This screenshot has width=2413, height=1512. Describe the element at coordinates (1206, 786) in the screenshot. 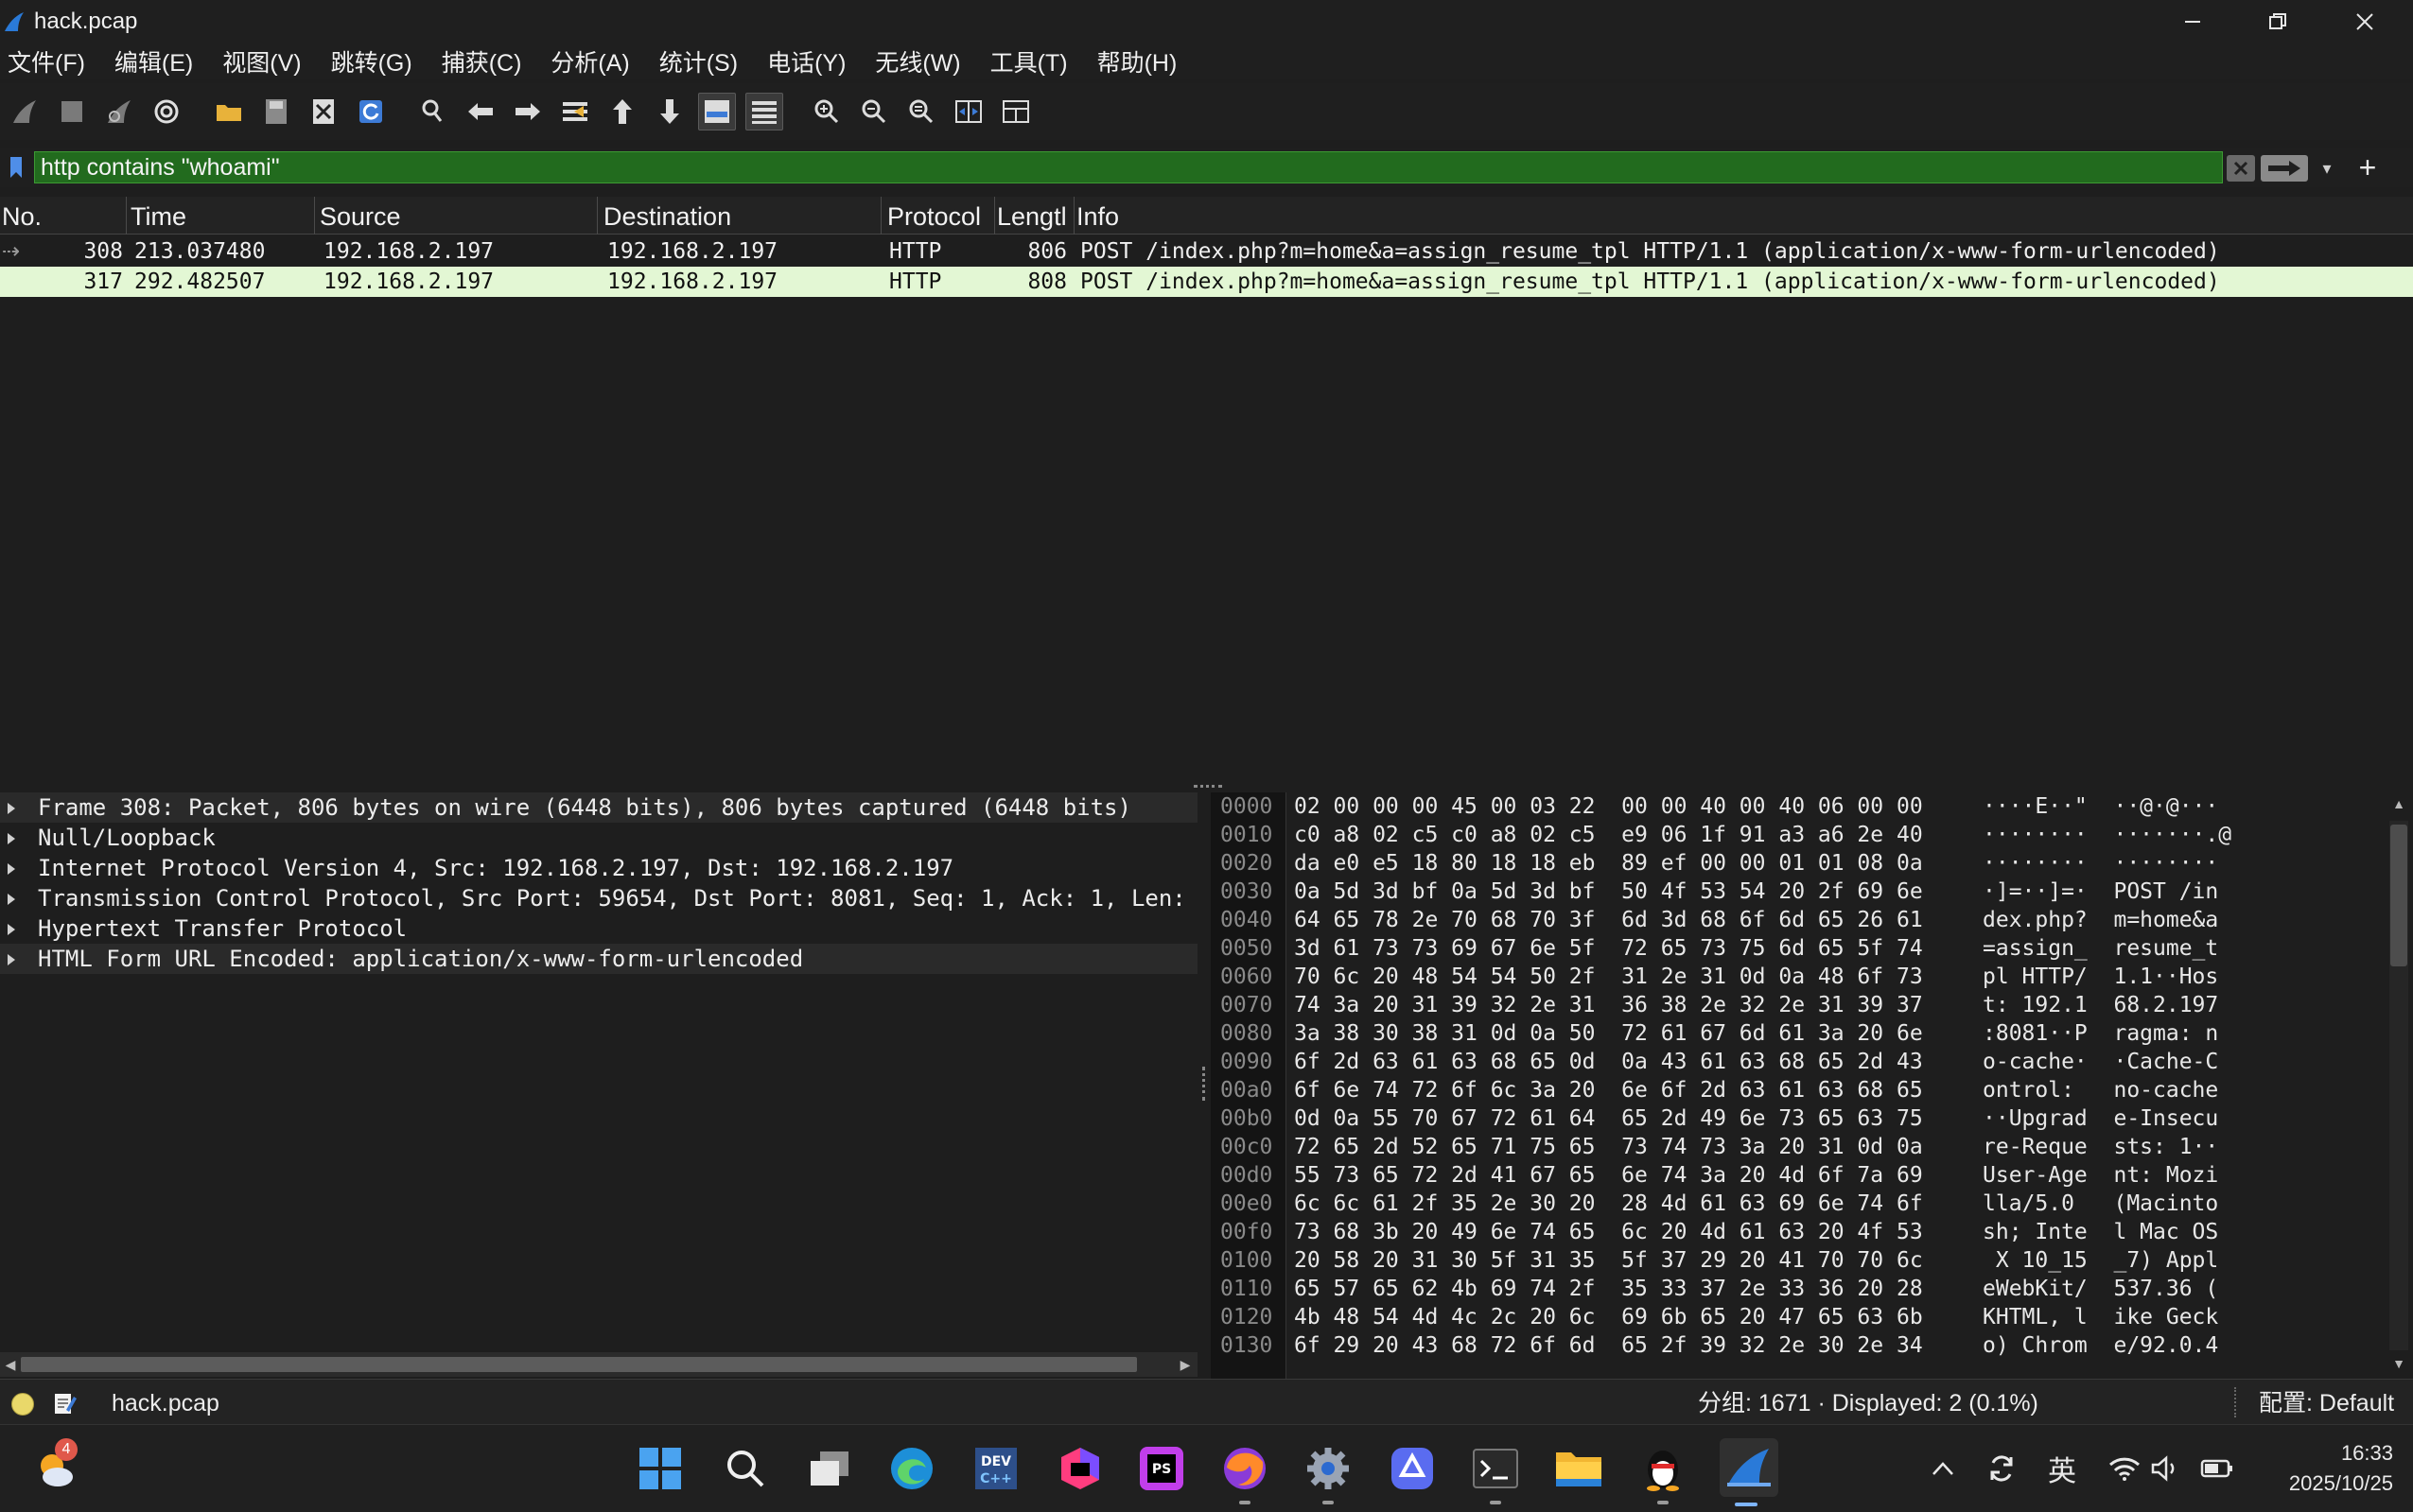

I see `pane-splitter-horizontal` at that location.